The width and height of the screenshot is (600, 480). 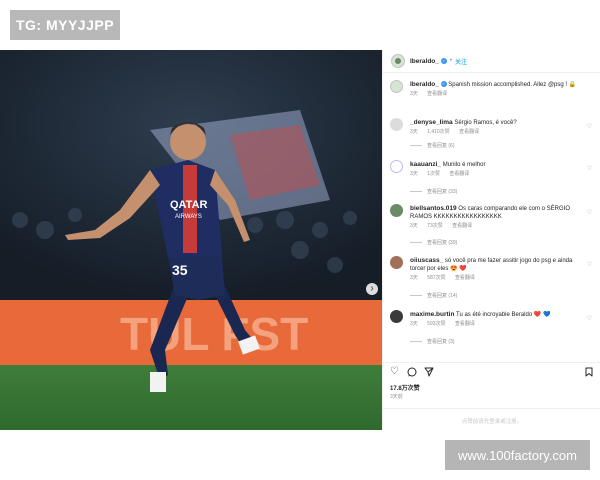 I want to click on caption-time: 3天, so click(x=414, y=94).